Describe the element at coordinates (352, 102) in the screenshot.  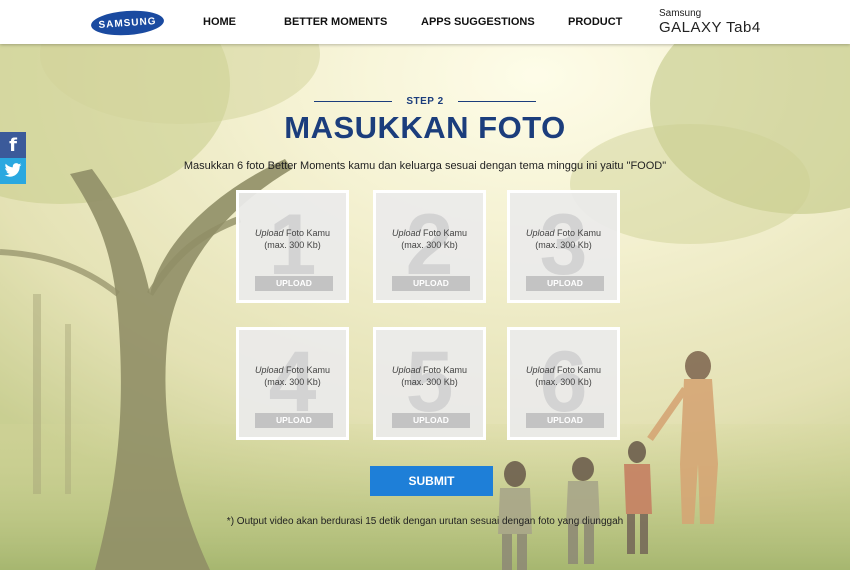
I see `divider-line-left` at that location.